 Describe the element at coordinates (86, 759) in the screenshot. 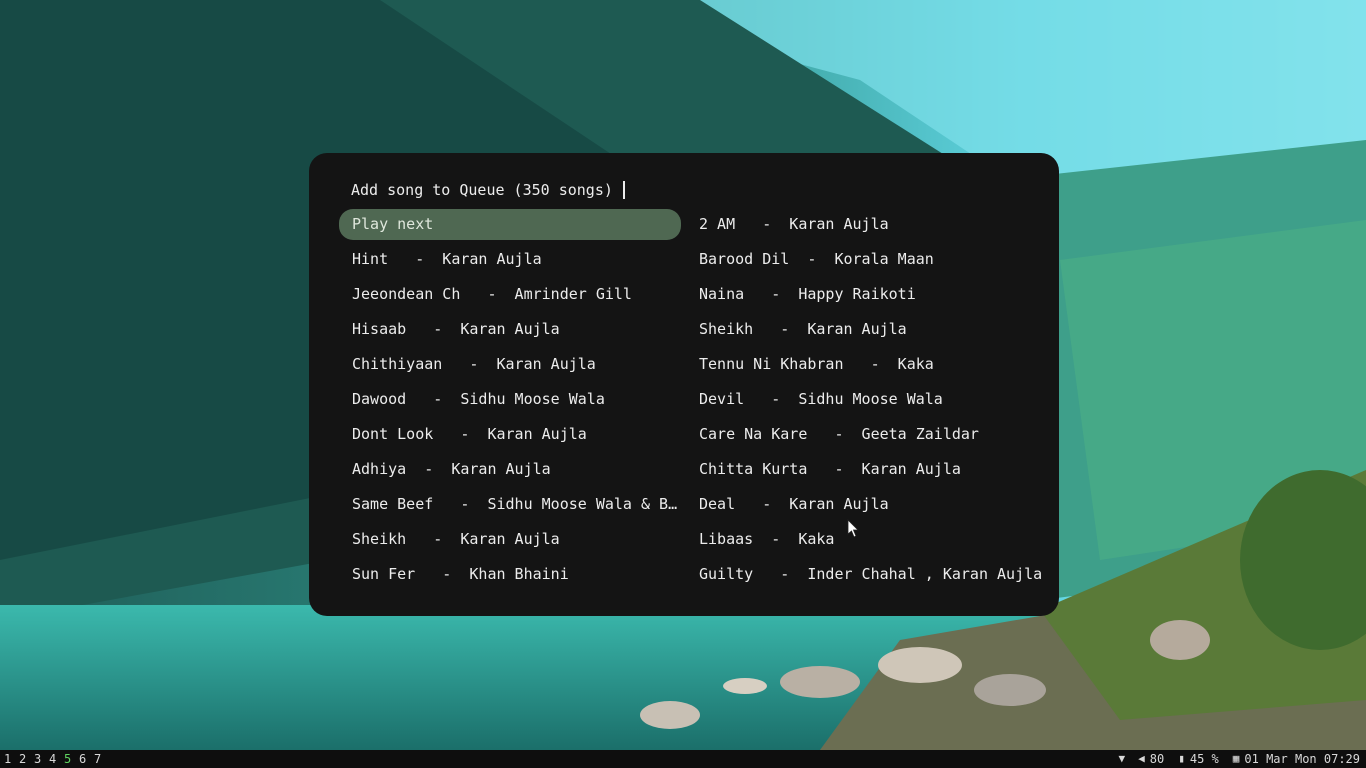

I see `workspace-6: 6` at that location.